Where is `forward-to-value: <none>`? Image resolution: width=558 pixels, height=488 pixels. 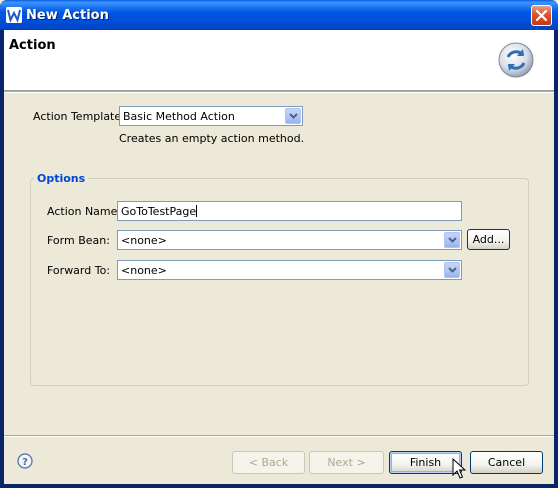 forward-to-value: <none> is located at coordinates (144, 270).